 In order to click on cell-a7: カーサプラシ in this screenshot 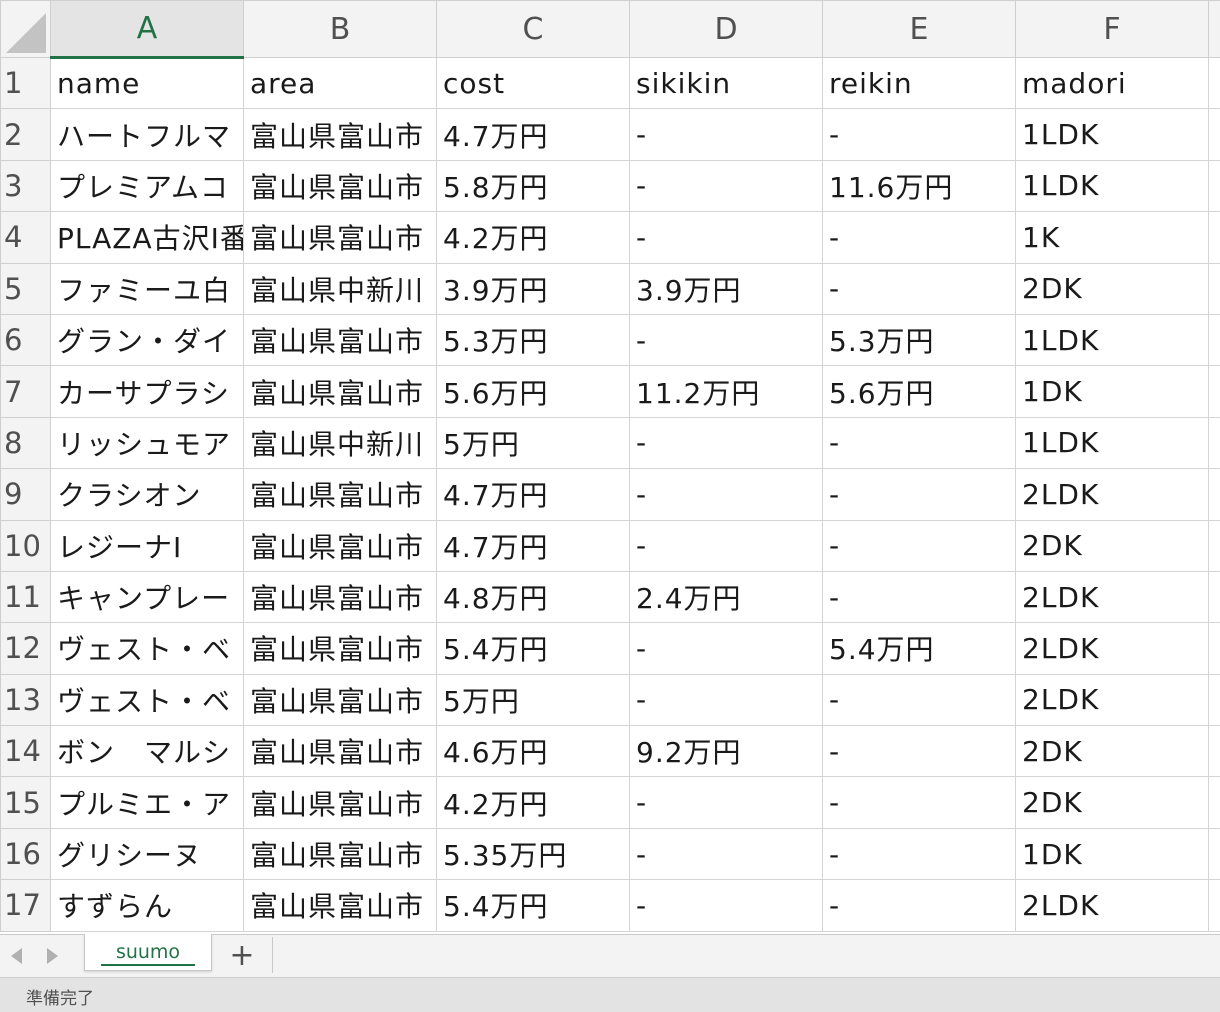, I will do `click(147, 391)`.